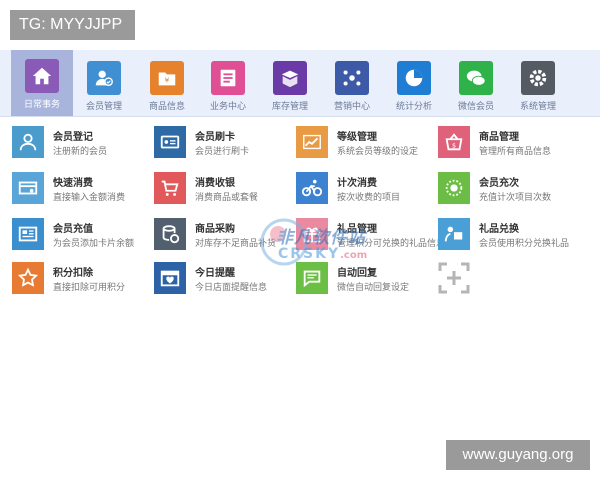 Image resolution: width=600 pixels, height=480 pixels. What do you see at coordinates (231, 288) in the screenshot?
I see `tile-description: 今日店面提醒信息` at bounding box center [231, 288].